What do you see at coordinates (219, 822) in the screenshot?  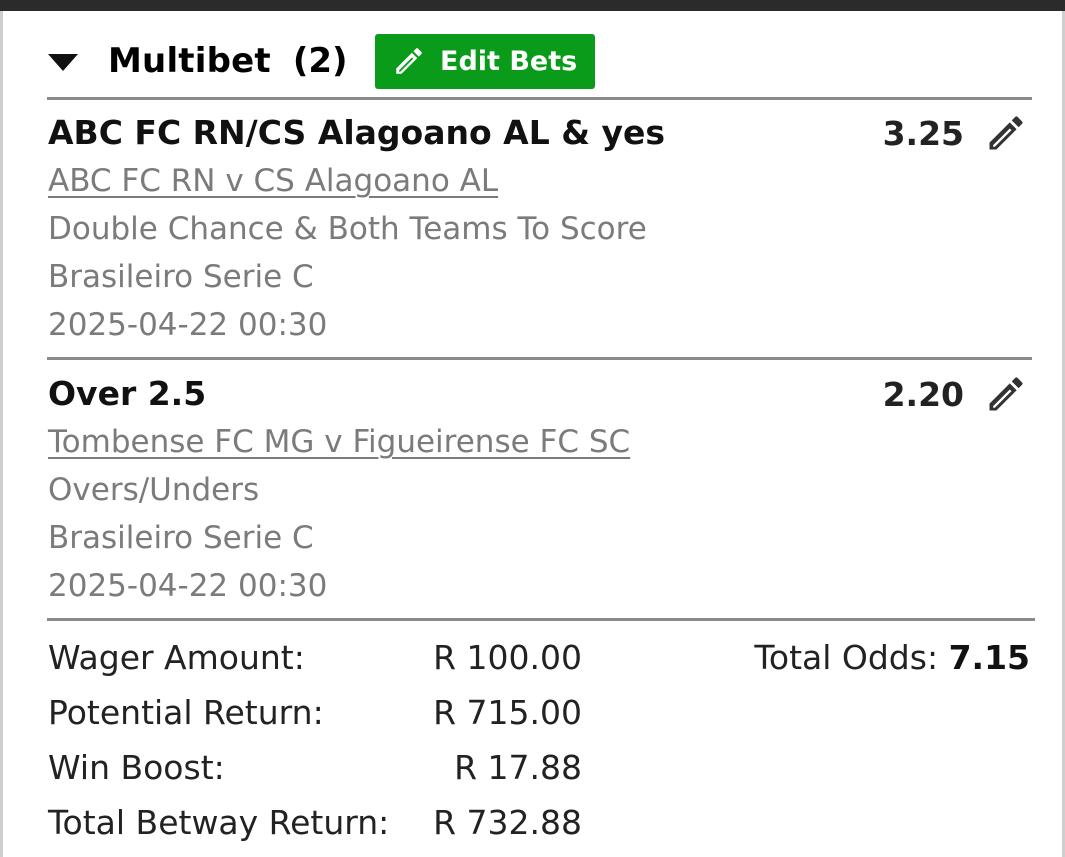 I see `total-return-label: Total Betway Return:` at bounding box center [219, 822].